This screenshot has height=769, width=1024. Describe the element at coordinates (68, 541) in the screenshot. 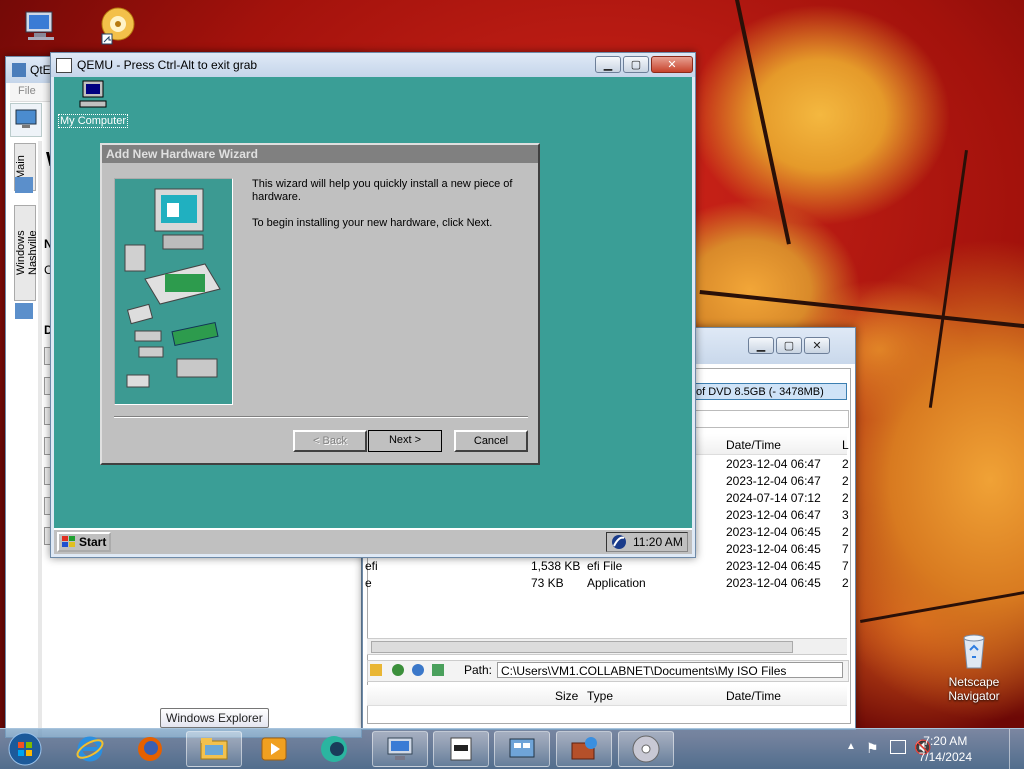

I see `windows-logo-icon` at that location.